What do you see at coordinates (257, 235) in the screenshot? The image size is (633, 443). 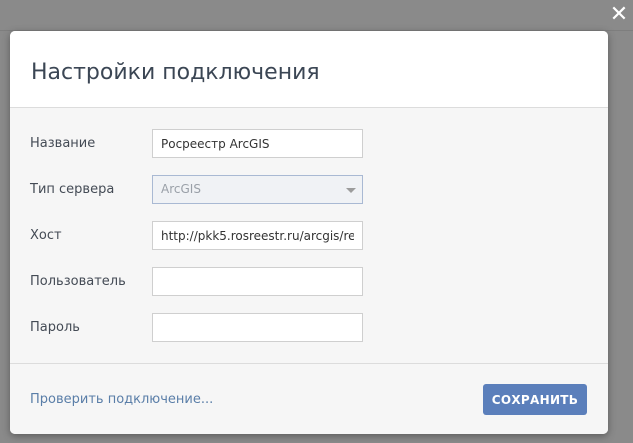 I see `host-input` at bounding box center [257, 235].